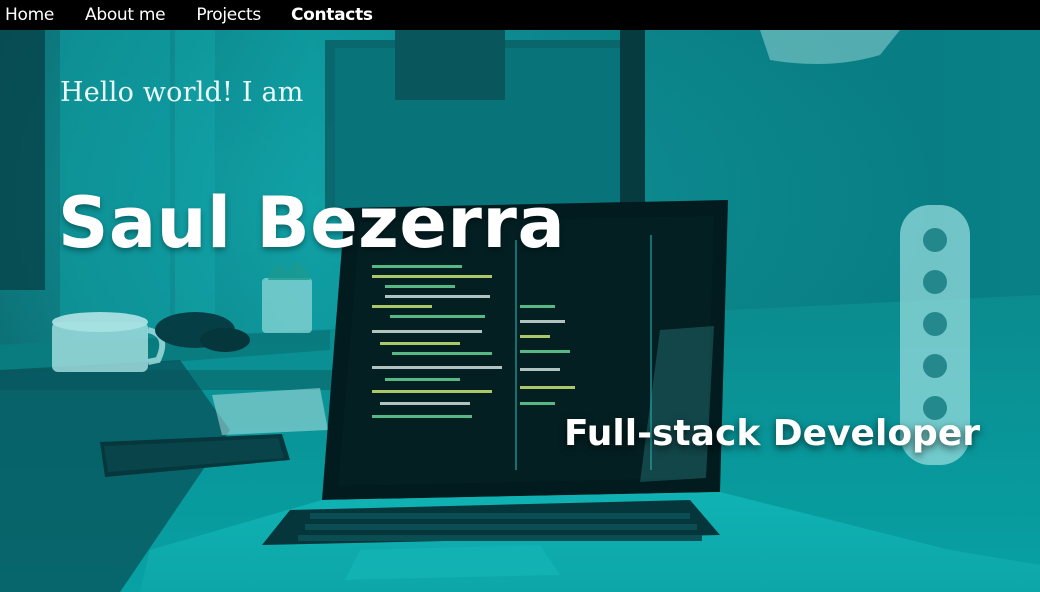  What do you see at coordinates (228, 15) in the screenshot?
I see `nav-projects-link: Projects` at bounding box center [228, 15].